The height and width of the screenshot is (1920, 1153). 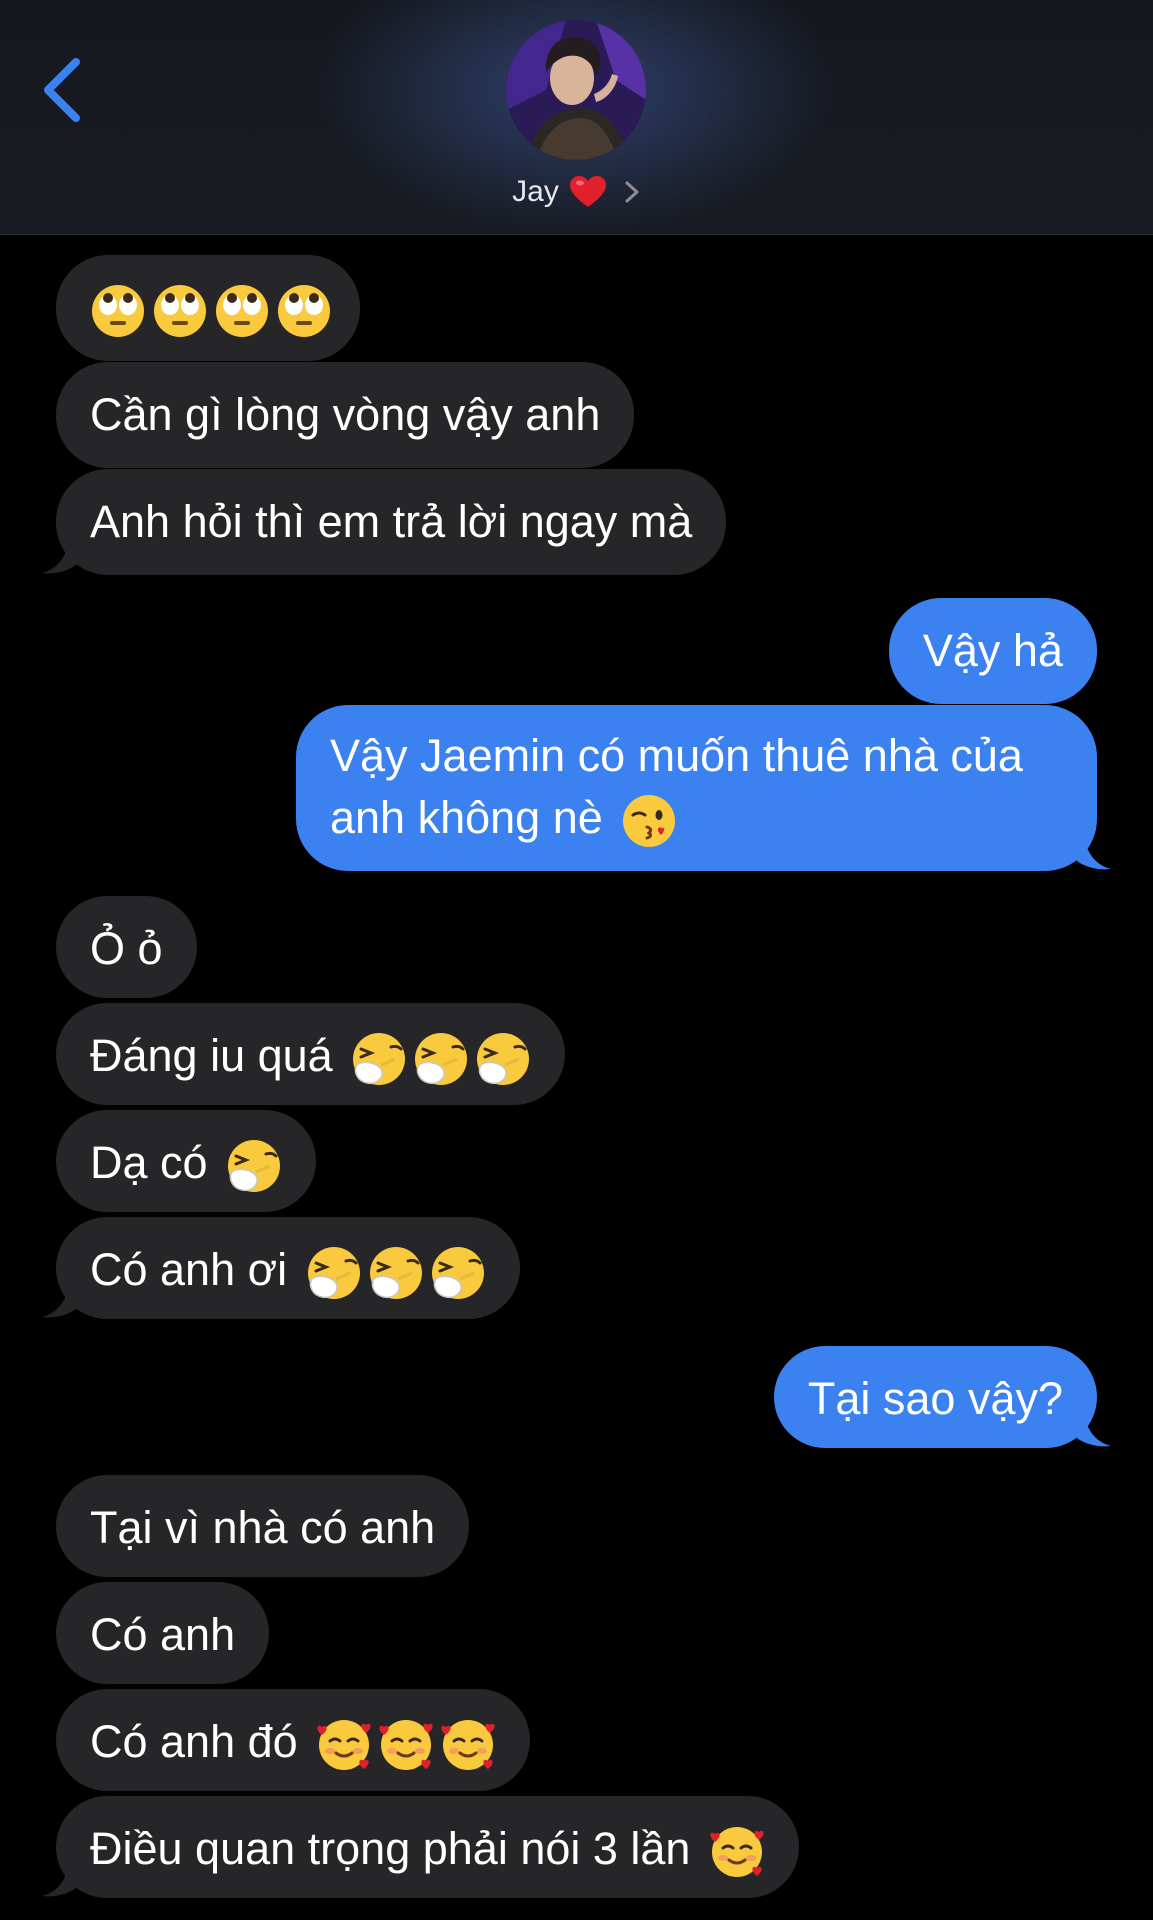 I want to click on message-text: Anh hỏi thì em trả lời ngay mà, so click(x=391, y=521).